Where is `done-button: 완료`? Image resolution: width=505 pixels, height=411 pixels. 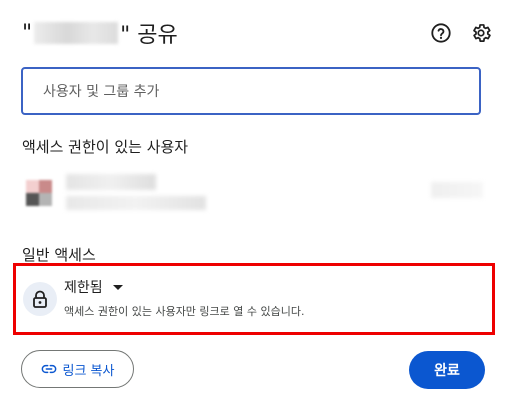
done-button: 완료 is located at coordinates (447, 370).